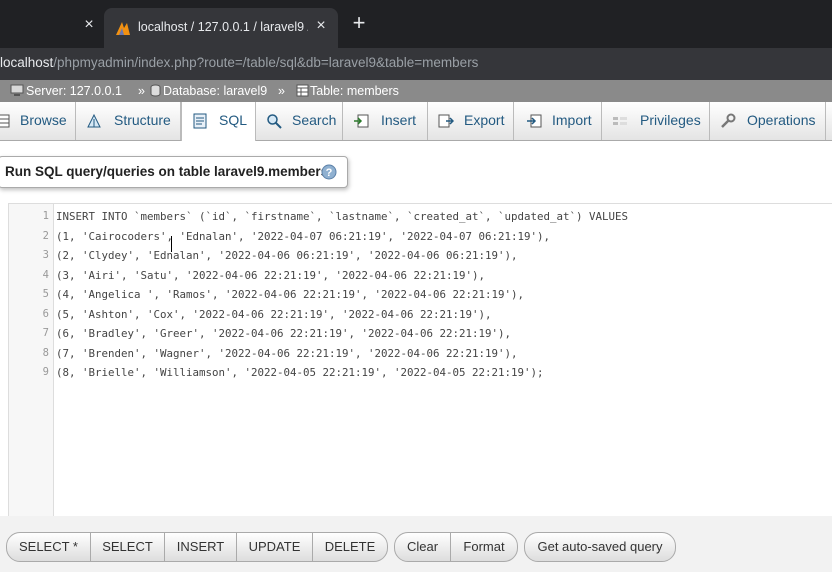 The height and width of the screenshot is (572, 832). I want to click on delete-button: DELETE, so click(350, 547).